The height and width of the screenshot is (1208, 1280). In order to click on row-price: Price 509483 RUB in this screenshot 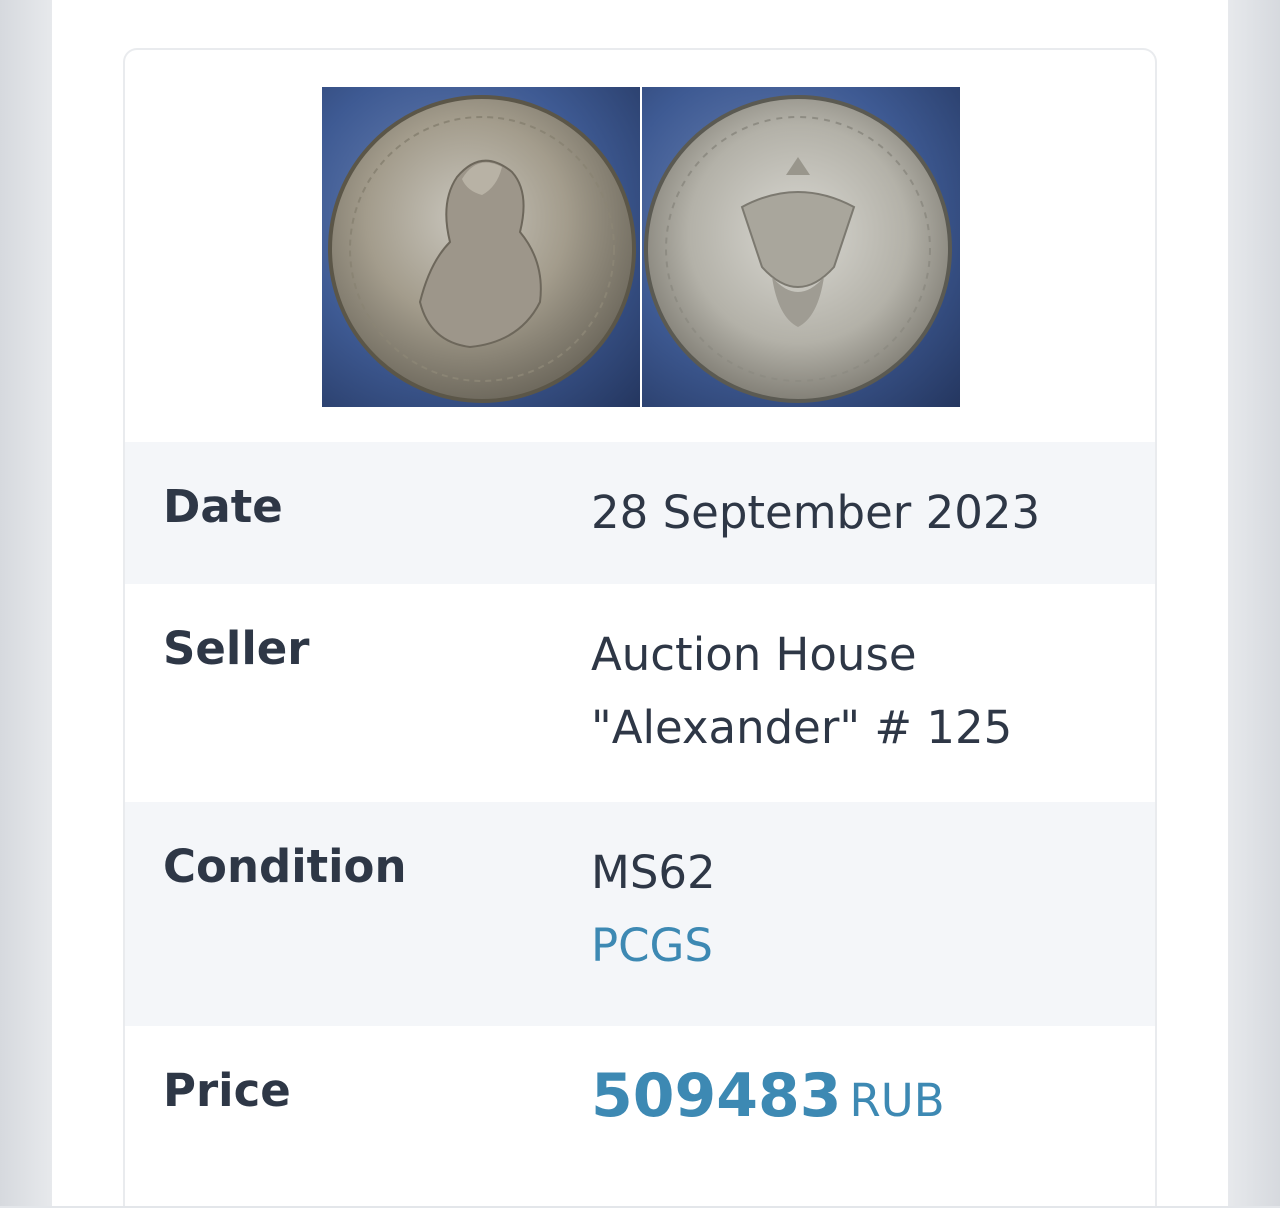, I will do `click(640, 1117)`.